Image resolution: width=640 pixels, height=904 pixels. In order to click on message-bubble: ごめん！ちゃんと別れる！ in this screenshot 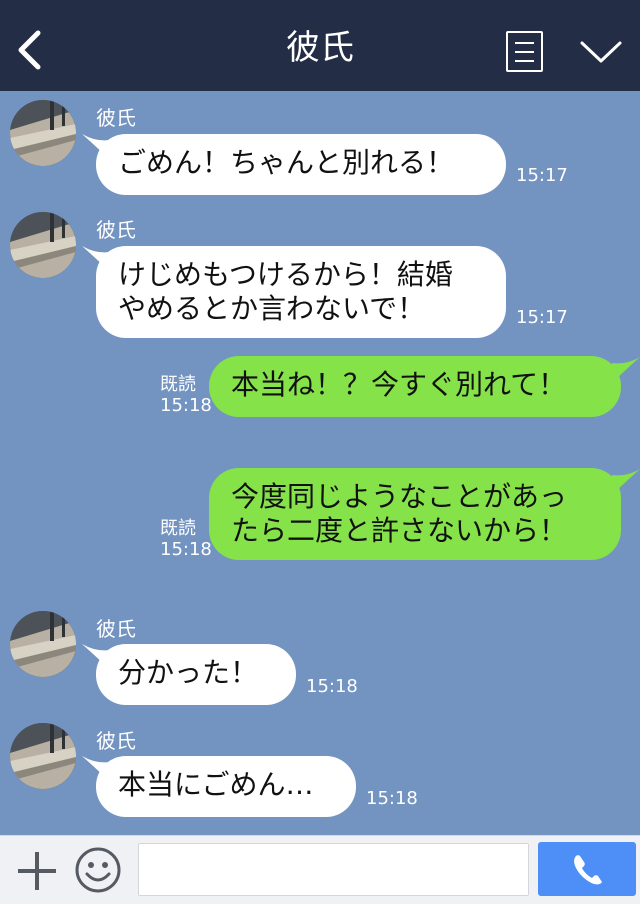, I will do `click(301, 164)`.